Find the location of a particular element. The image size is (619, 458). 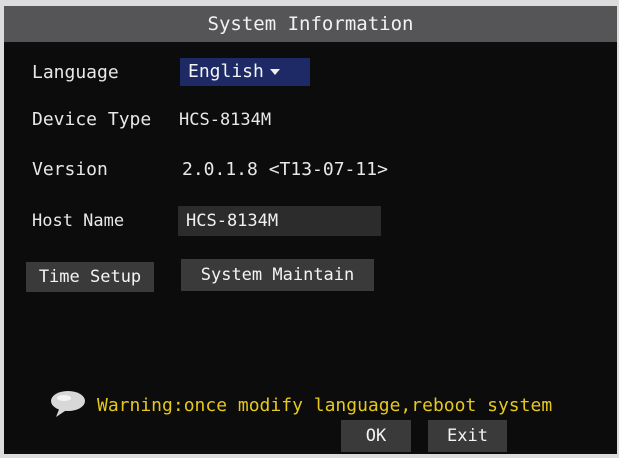

language-label: Language is located at coordinates (75, 72).